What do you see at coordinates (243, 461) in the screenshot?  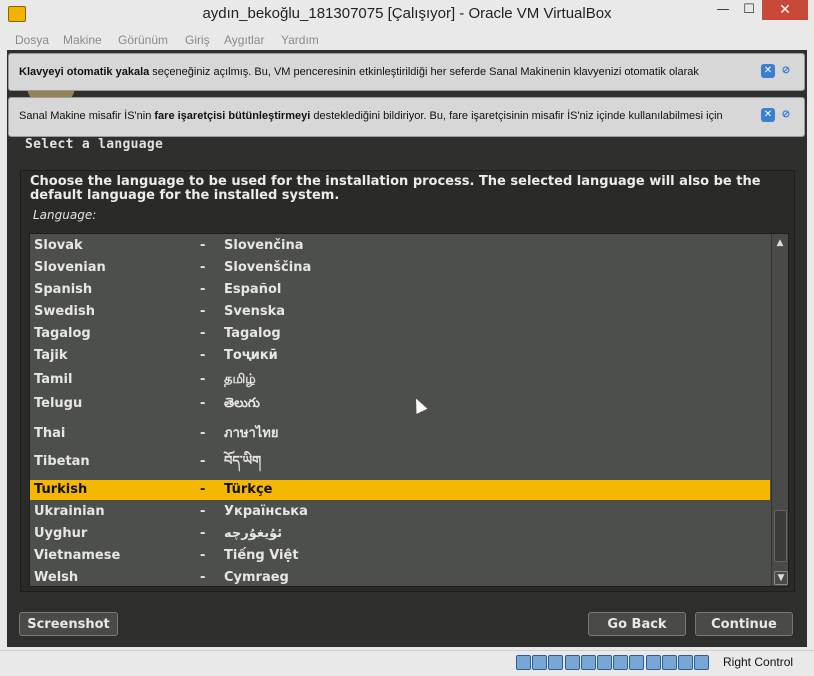 I see `language-native: བོད་ཡིག` at bounding box center [243, 461].